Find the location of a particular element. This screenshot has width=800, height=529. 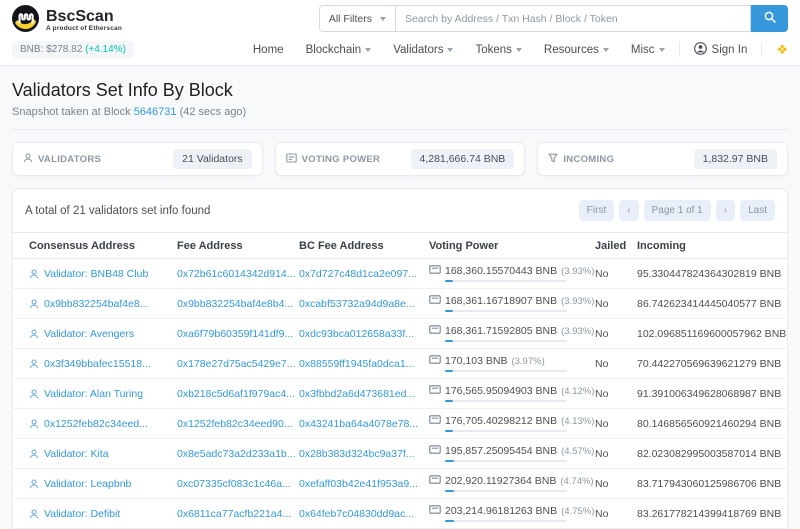

col-consensus-address: Consensus Address is located at coordinates (82, 245).